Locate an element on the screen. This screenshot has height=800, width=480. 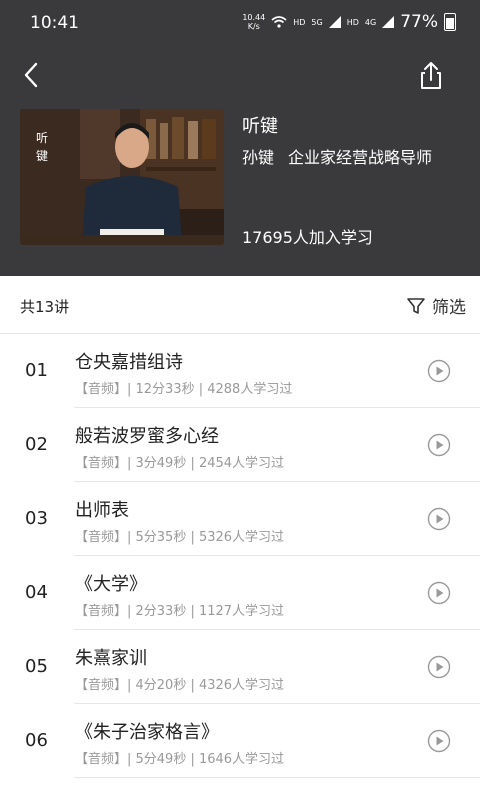
signal-5g-label: 5G is located at coordinates (317, 22).